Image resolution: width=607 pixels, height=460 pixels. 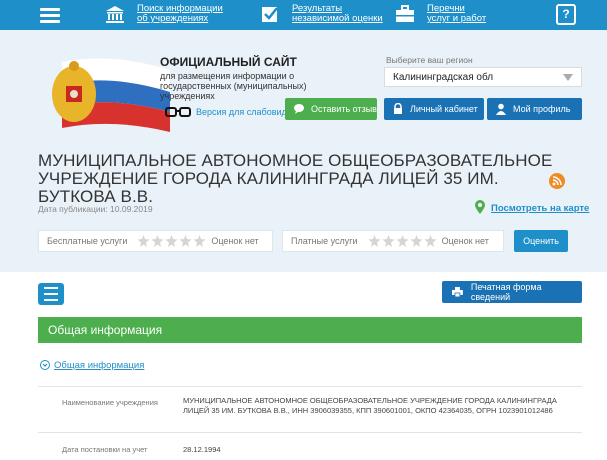 I want to click on publication-date: Дата публикации: 10.09.2019, so click(x=95, y=209).